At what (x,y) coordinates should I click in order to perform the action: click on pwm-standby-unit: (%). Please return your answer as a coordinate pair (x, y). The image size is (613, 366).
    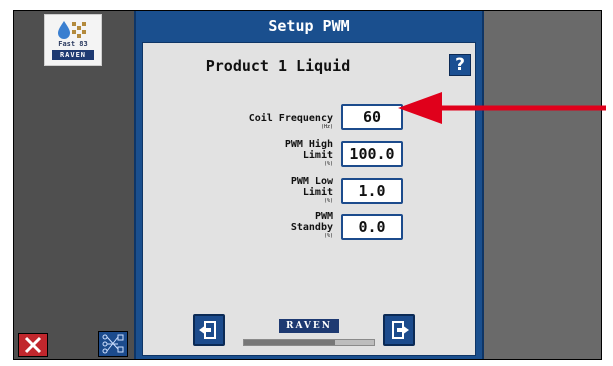
    Looking at the image, I should click on (328, 236).